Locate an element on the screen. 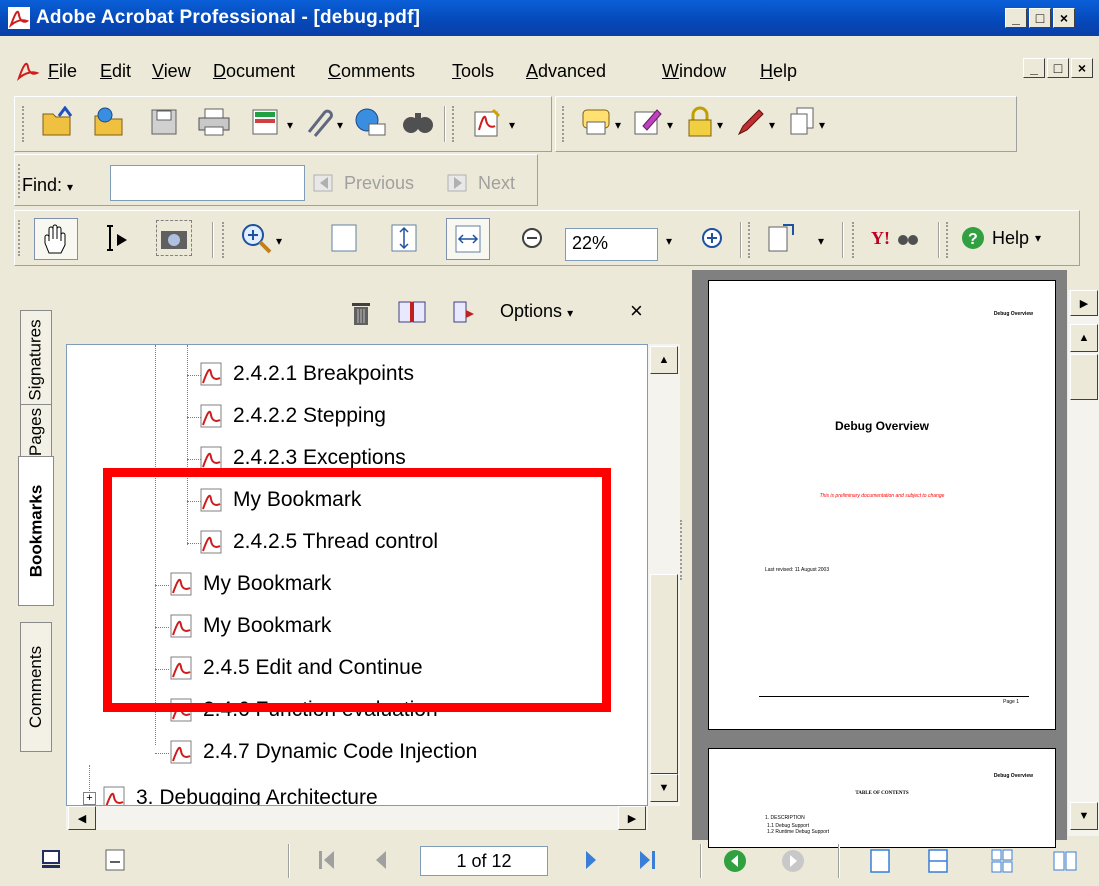  doc-close-button: × is located at coordinates (1082, 68).